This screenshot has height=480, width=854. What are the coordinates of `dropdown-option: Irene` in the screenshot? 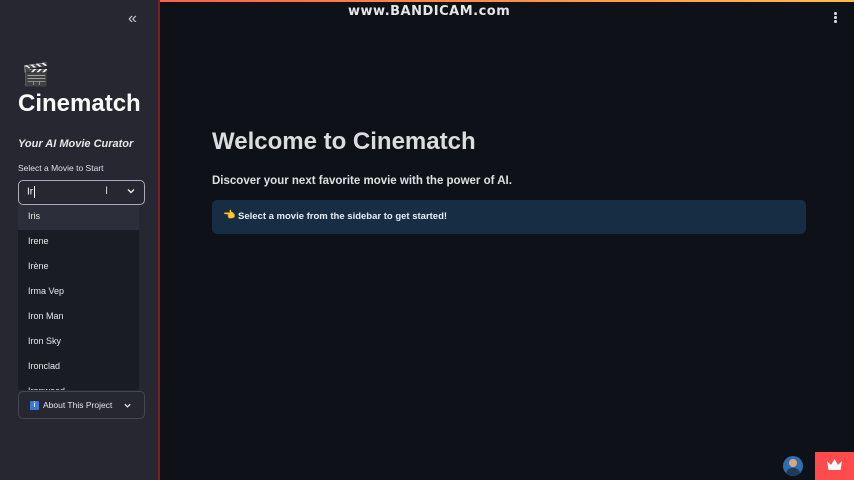 It's located at (78, 242).